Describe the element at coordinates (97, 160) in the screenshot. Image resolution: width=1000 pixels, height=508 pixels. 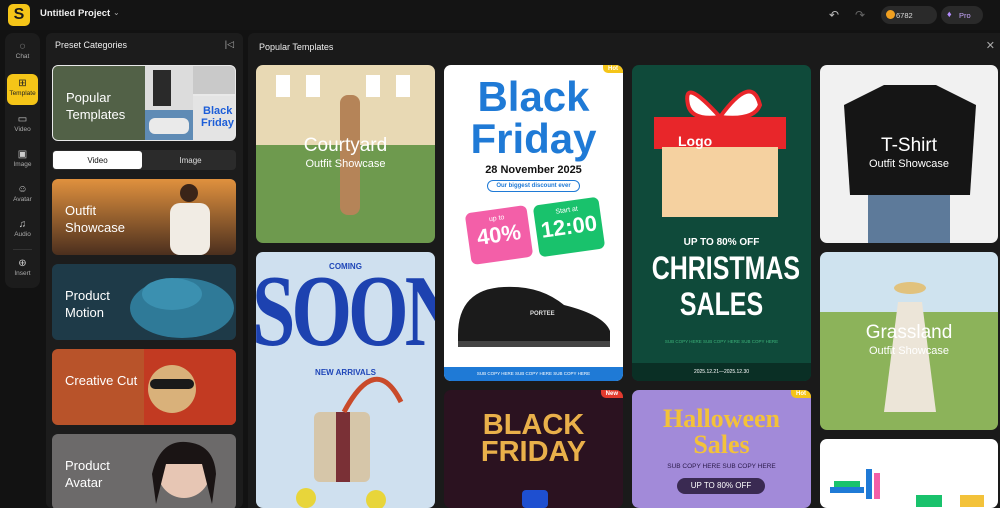
I see `tab-video: Video` at that location.